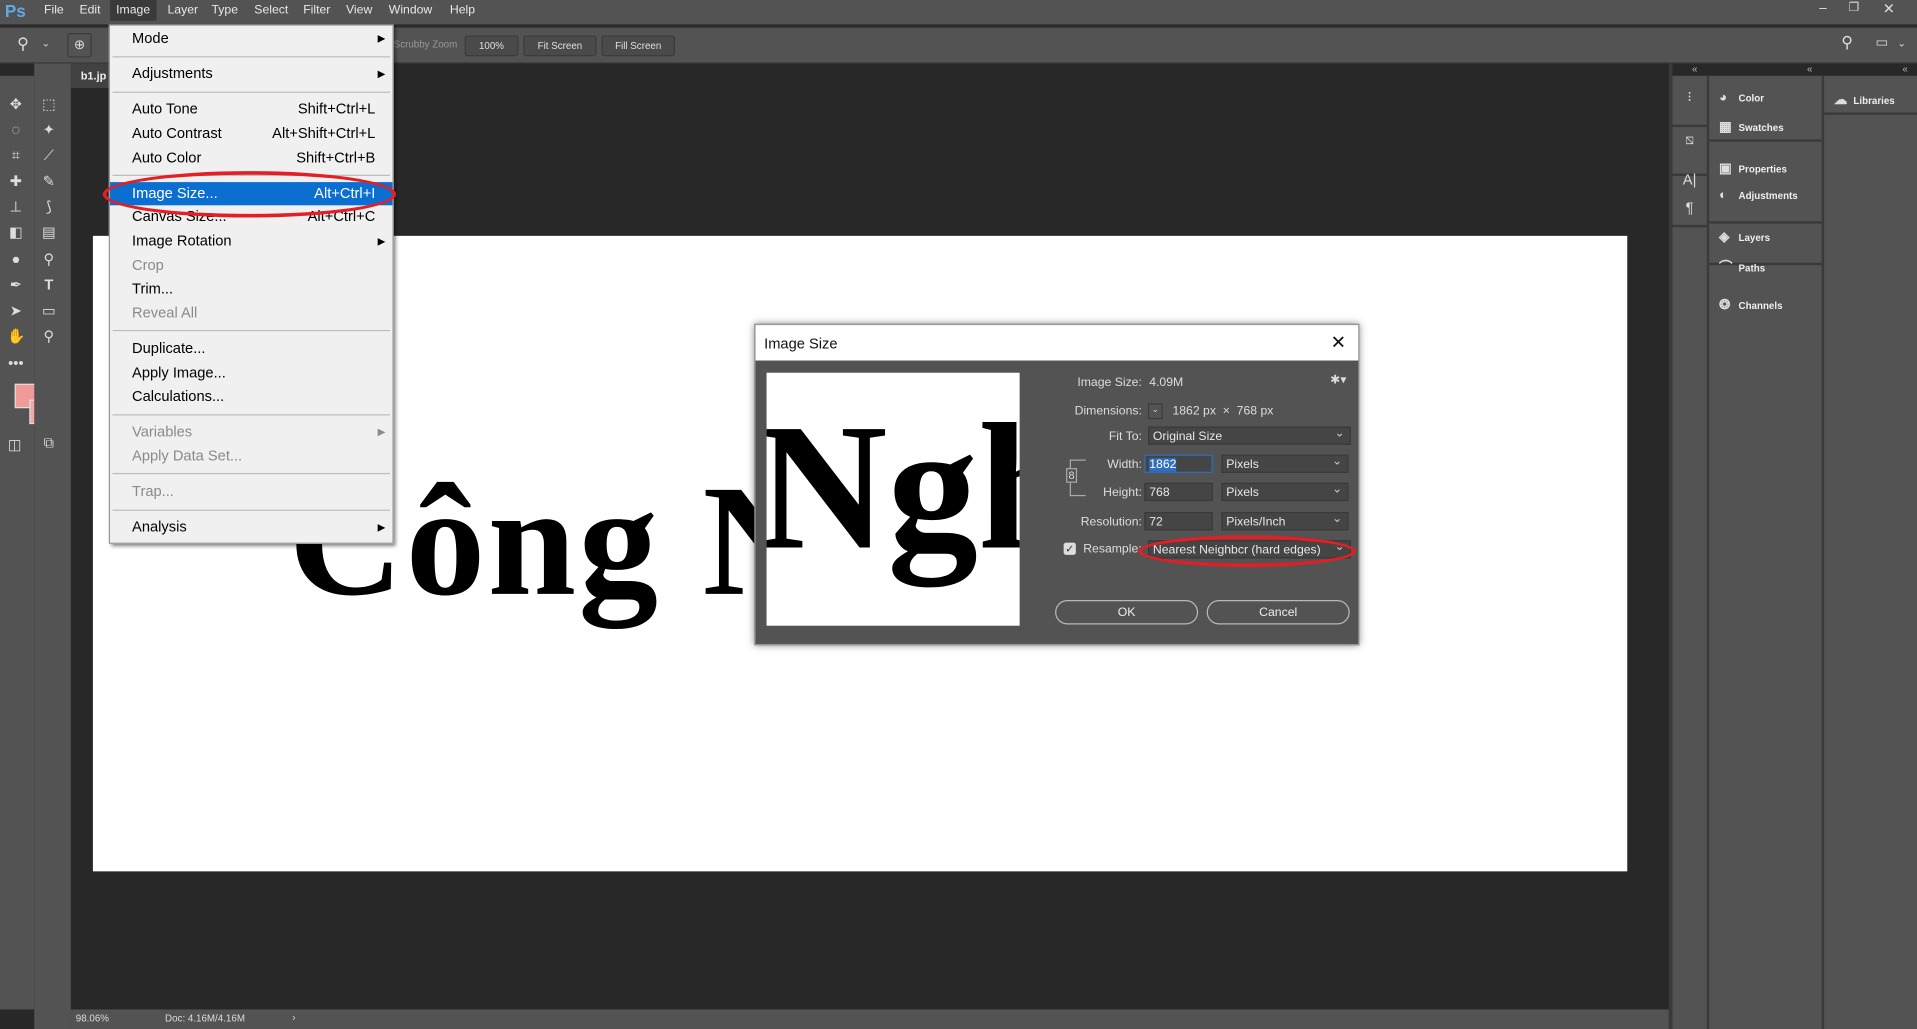 This screenshot has width=1917, height=1029. Describe the element at coordinates (79, 45) in the screenshot. I see `zoom-in-icon: ⊕` at that location.